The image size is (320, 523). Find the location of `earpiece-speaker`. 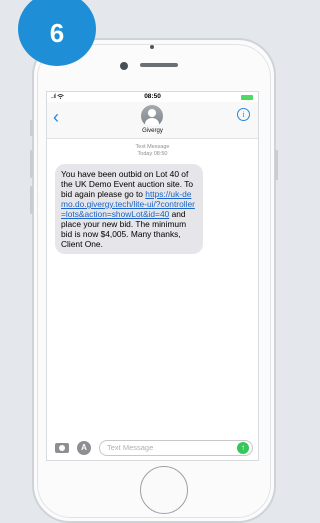

earpiece-speaker is located at coordinates (159, 65).